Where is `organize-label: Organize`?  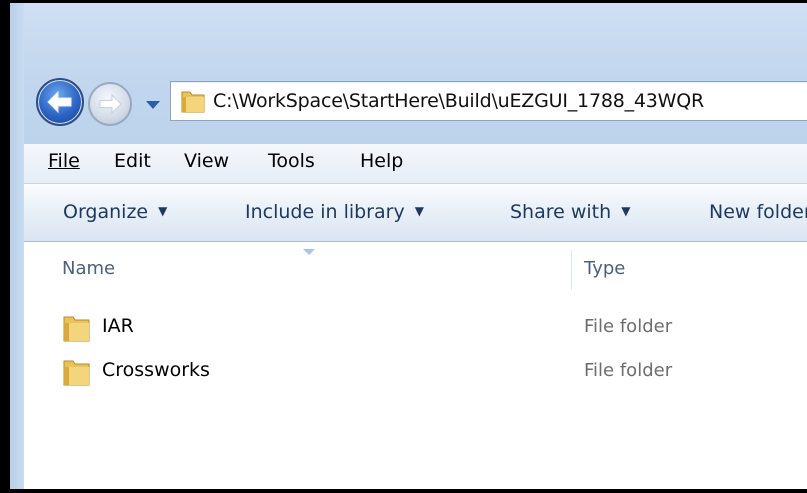 organize-label: Organize is located at coordinates (106, 212).